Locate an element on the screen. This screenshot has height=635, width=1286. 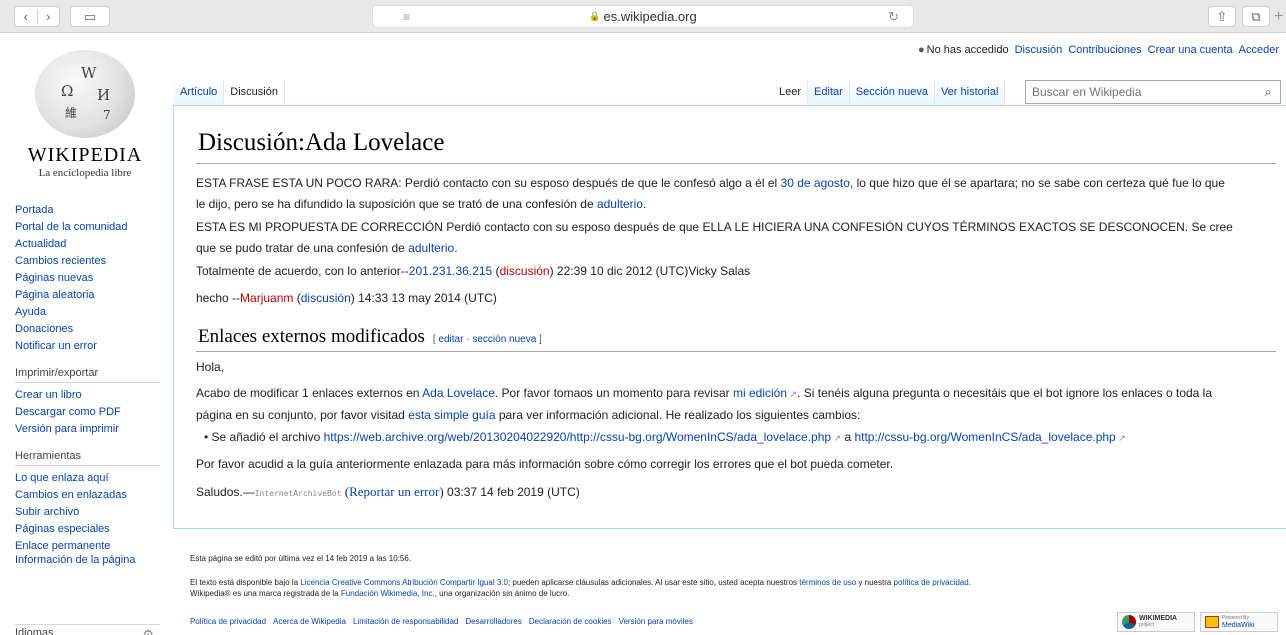
link-guia: esta simple guía is located at coordinates (451, 415).